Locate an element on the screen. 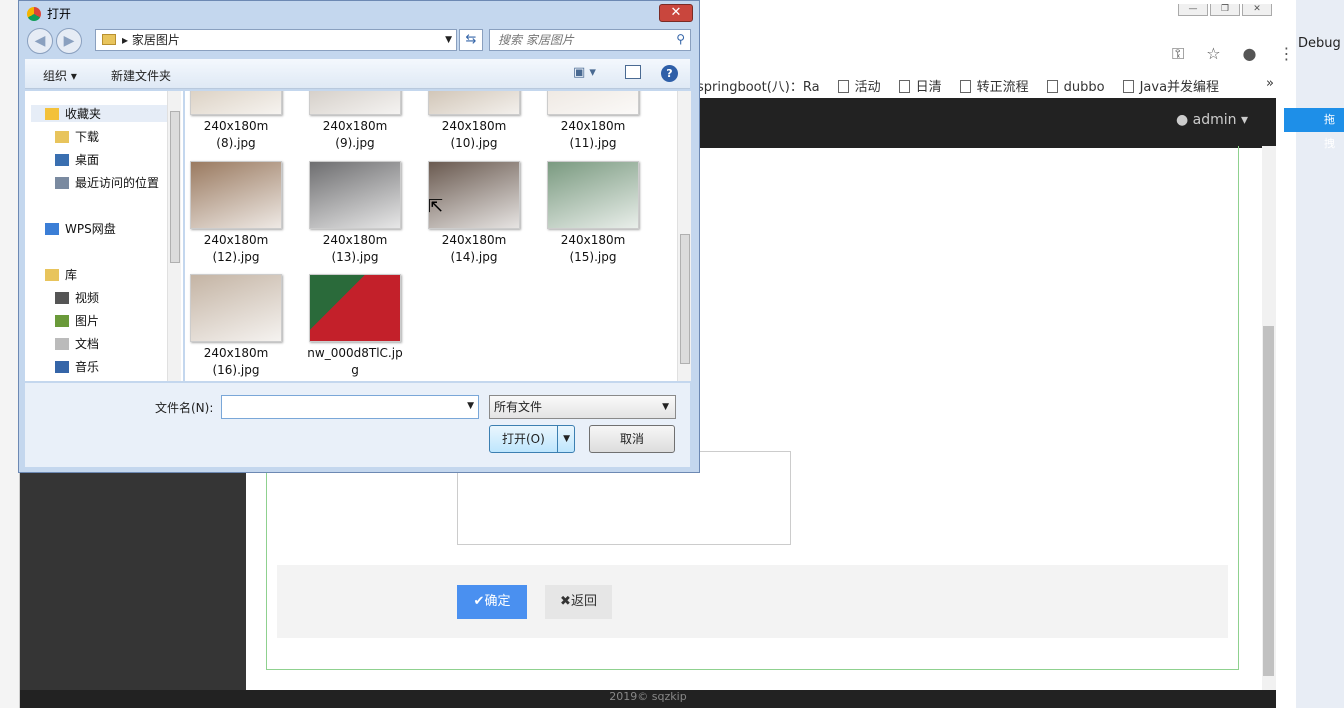 This screenshot has height=708, width=1344. nav-item: 桌面 is located at coordinates (77, 159).